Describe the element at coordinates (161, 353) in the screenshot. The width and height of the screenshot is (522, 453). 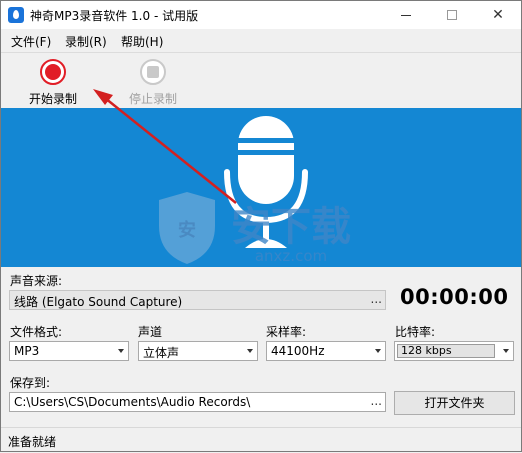
I see `channel-value: 立体声` at that location.